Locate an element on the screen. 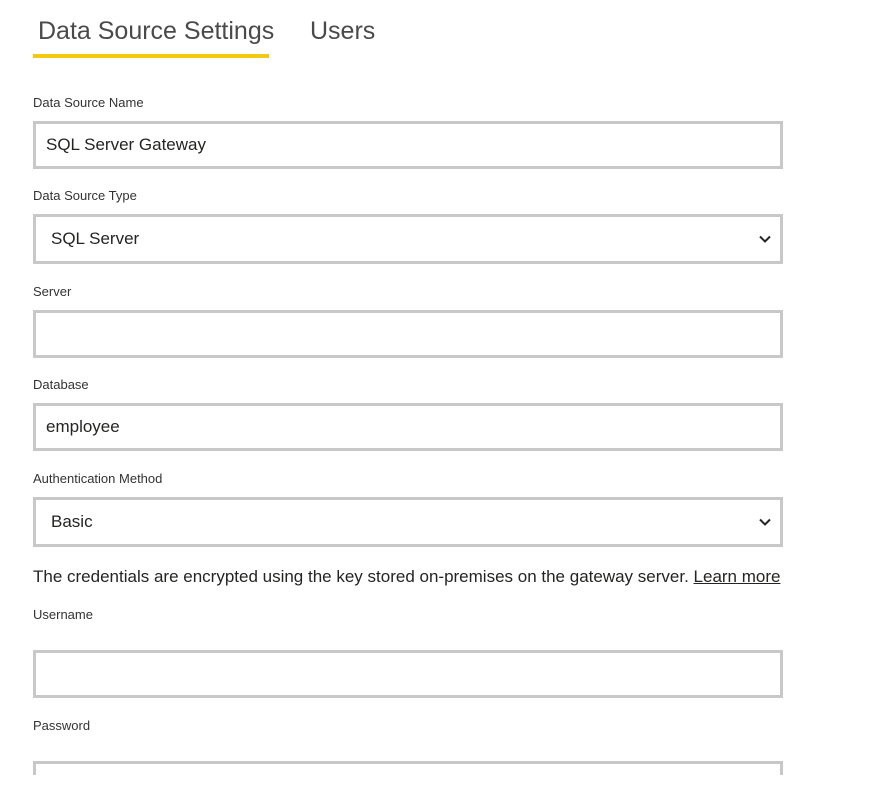 This screenshot has height=809, width=886. database-value: employee is located at coordinates (83, 426).